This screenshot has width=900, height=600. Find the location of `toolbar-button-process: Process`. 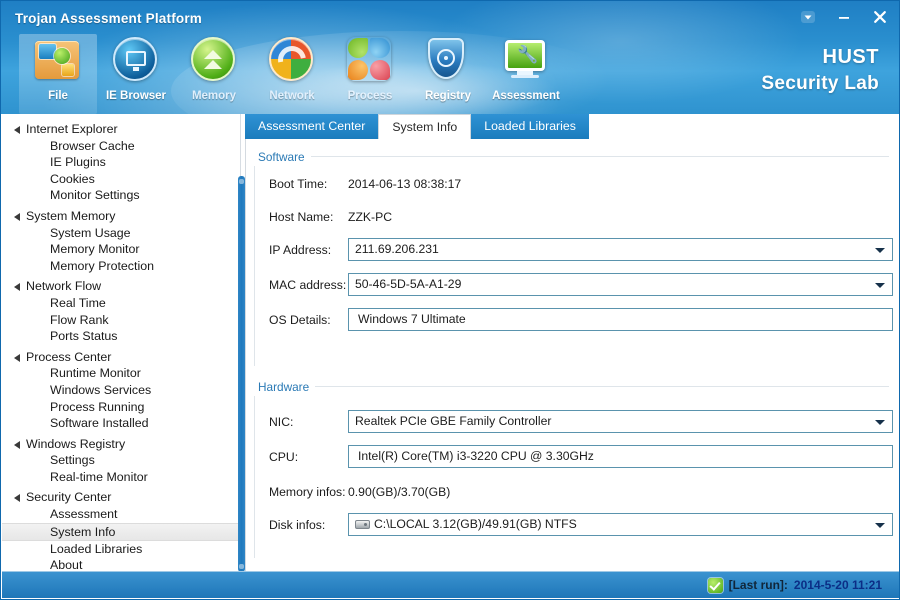

toolbar-button-process: Process is located at coordinates (370, 74).